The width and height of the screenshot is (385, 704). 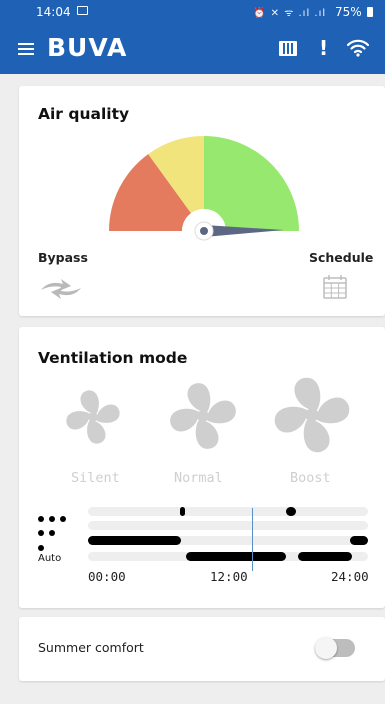 I want to click on brand-logo: BUVA, so click(x=87, y=47).